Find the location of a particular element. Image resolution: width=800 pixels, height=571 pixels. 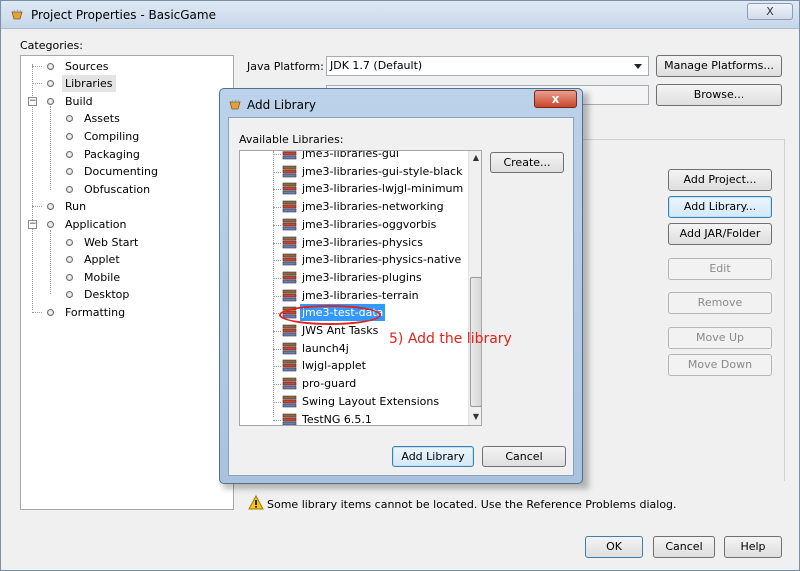

warning-icon is located at coordinates (256, 502).